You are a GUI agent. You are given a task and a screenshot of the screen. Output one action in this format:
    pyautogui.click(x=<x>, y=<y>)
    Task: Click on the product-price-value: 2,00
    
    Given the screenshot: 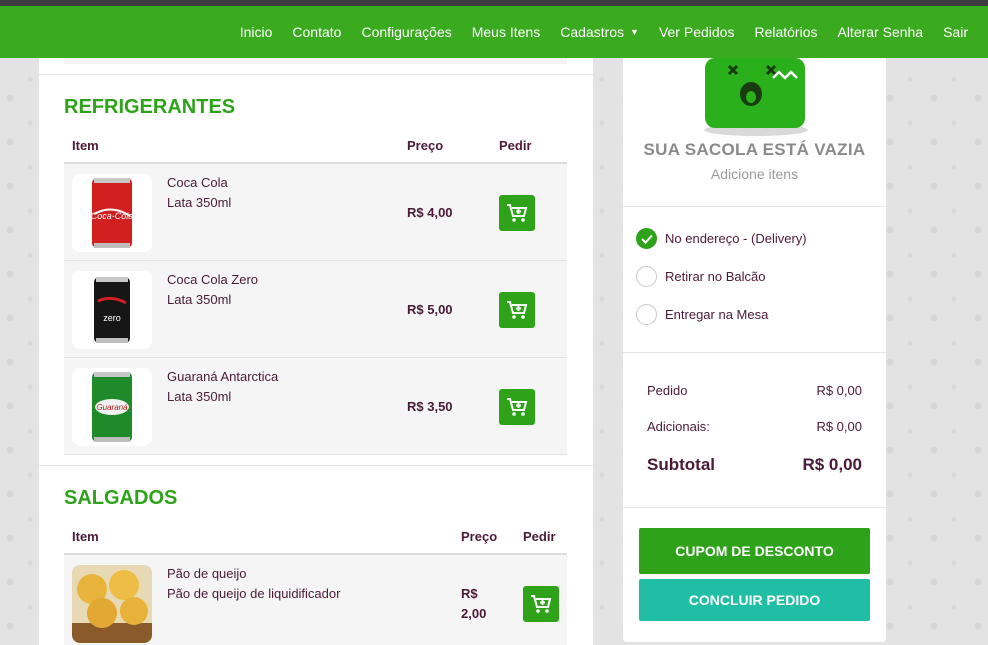 What is the action you would take?
    pyautogui.click(x=474, y=613)
    